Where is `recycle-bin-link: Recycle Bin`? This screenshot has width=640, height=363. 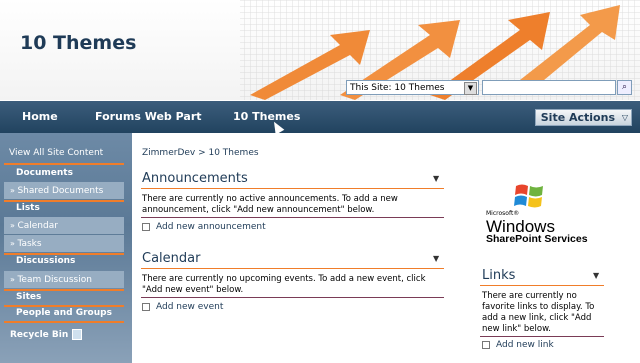 recycle-bin-link: Recycle Bin is located at coordinates (70, 334).